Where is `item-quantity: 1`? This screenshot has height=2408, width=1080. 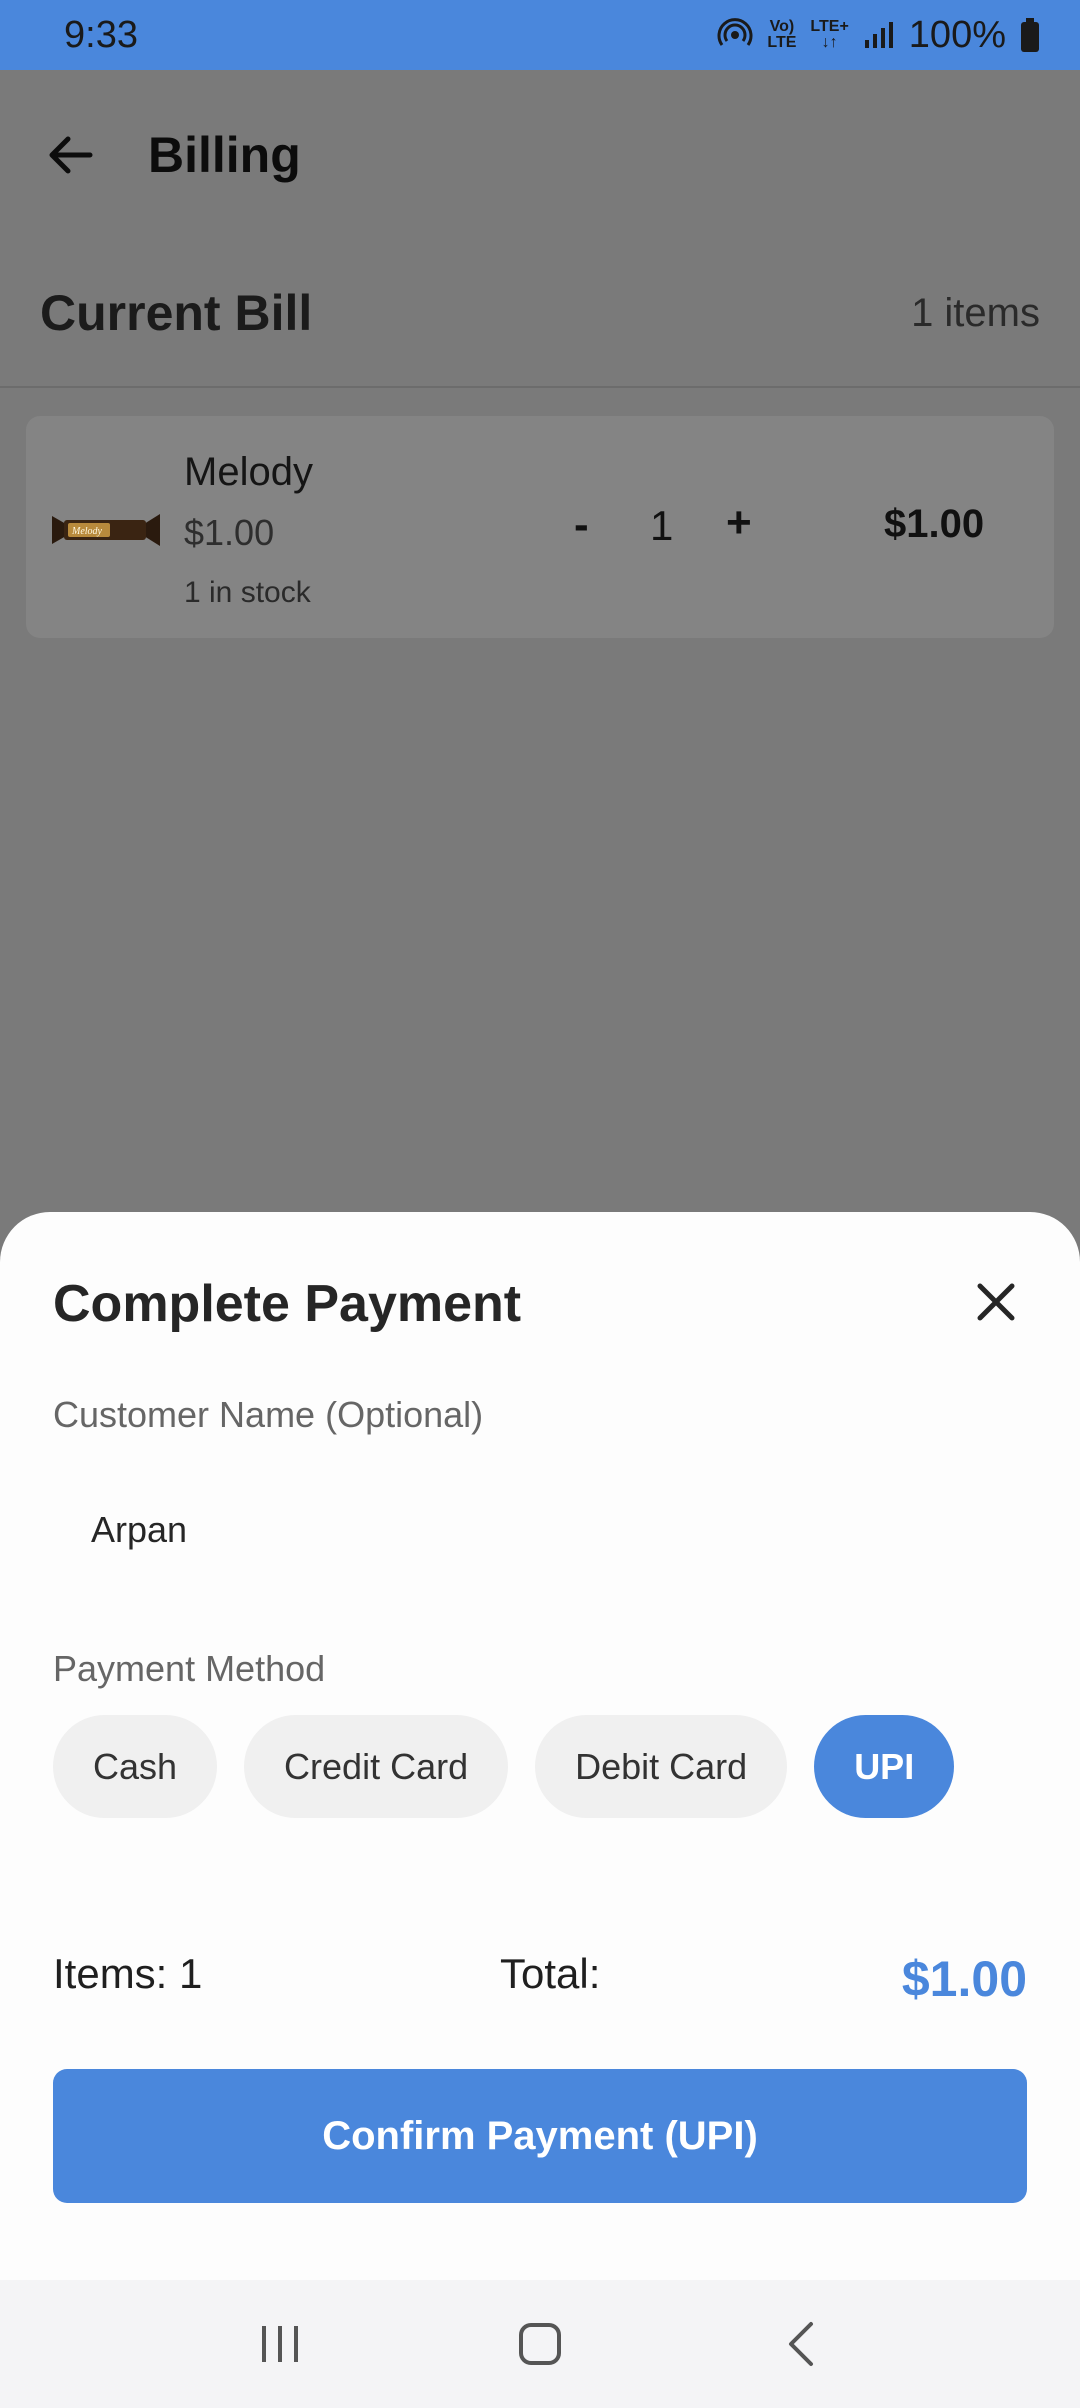
item-quantity: 1 is located at coordinates (662, 525).